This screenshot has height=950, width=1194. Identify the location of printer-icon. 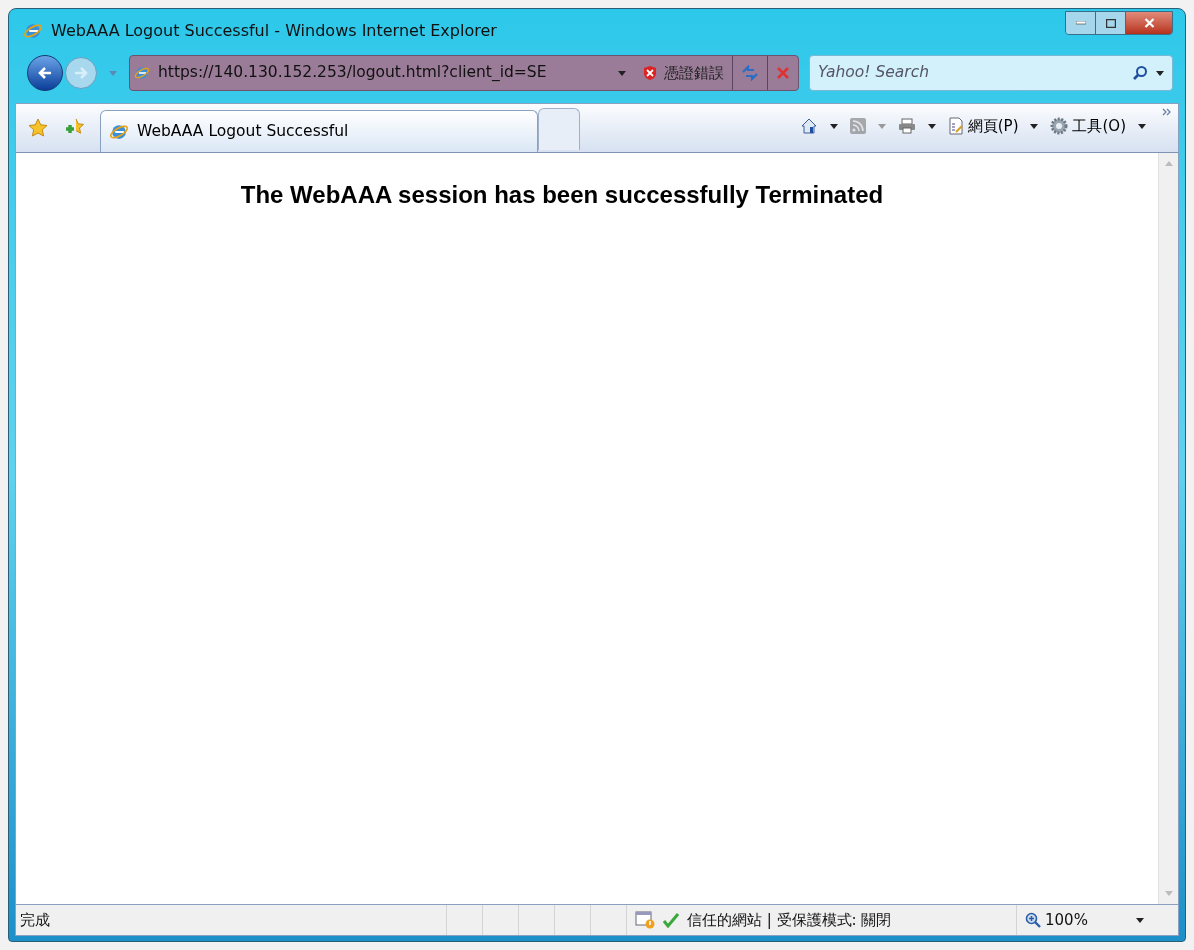
(906, 126).